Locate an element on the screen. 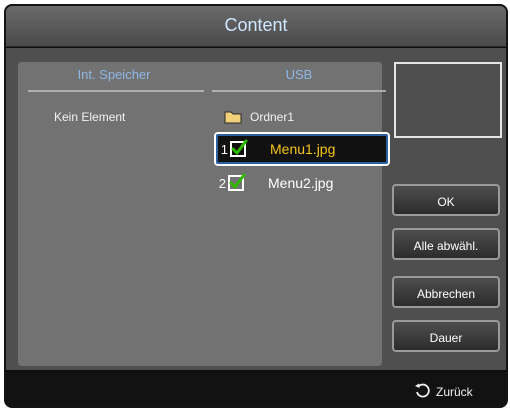 This screenshot has height=409, width=510. internal-storage-header: Int. Speicher is located at coordinates (114, 75).